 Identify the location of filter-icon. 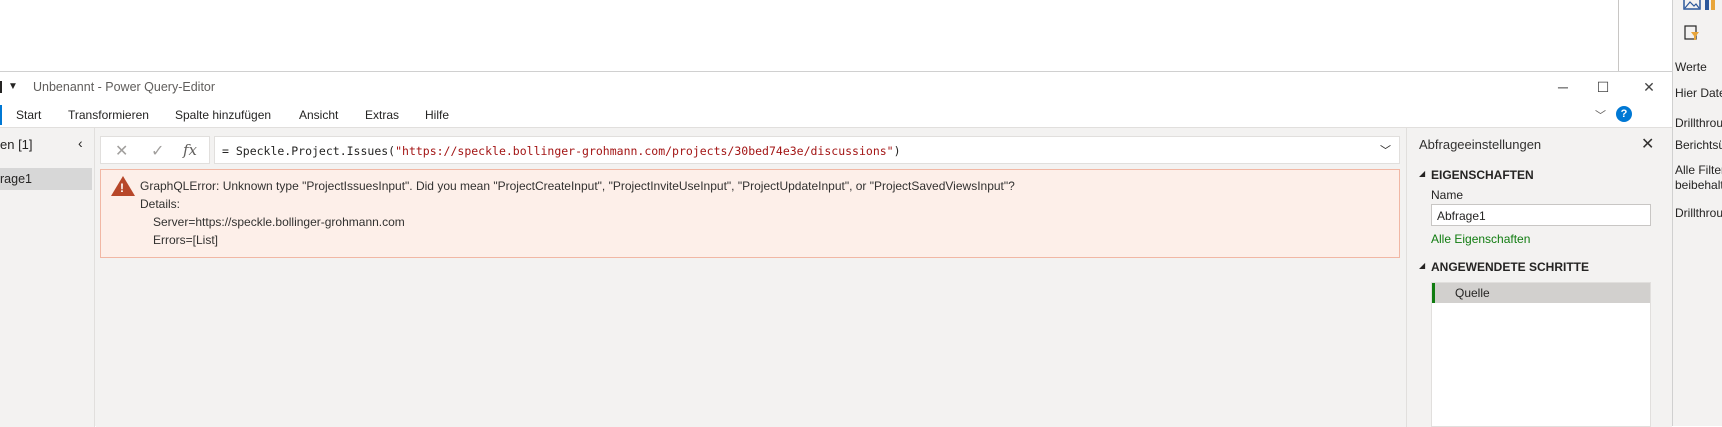
(1692, 33).